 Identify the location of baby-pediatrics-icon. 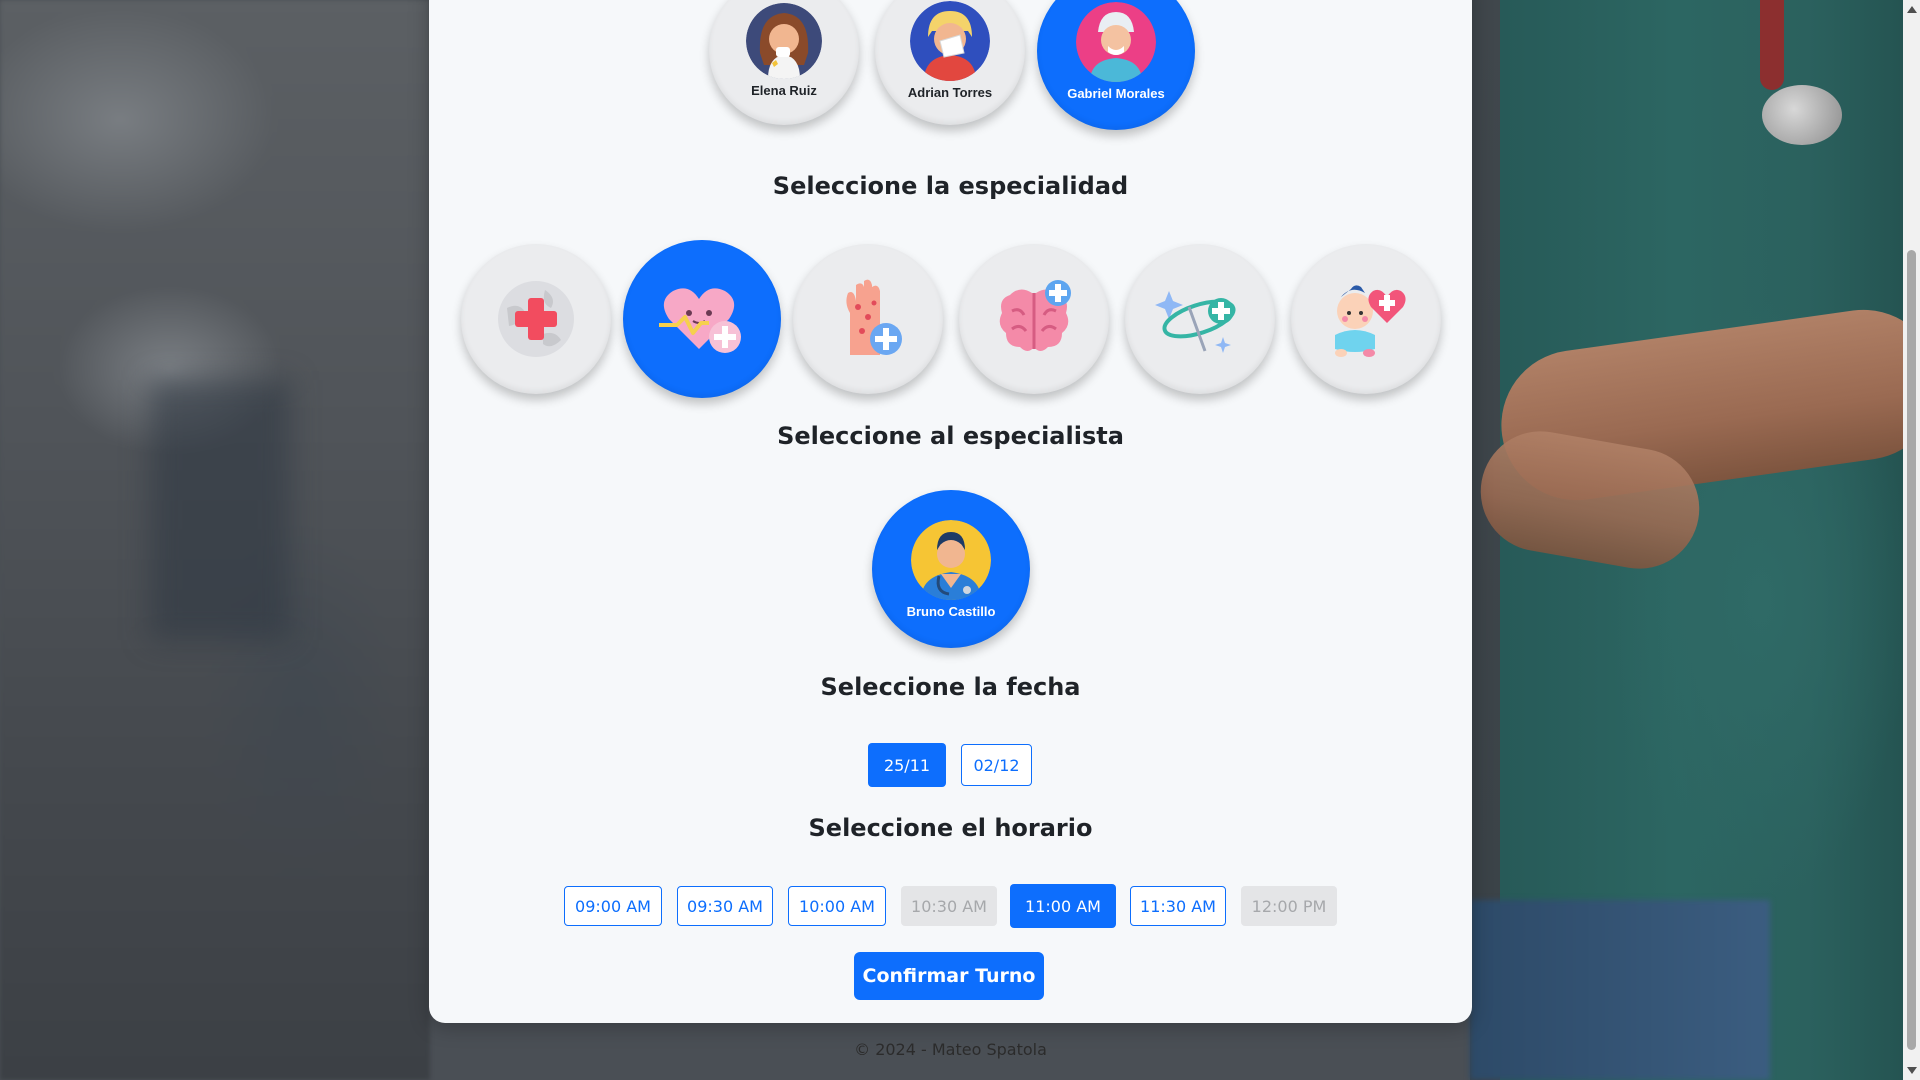
(1370, 321).